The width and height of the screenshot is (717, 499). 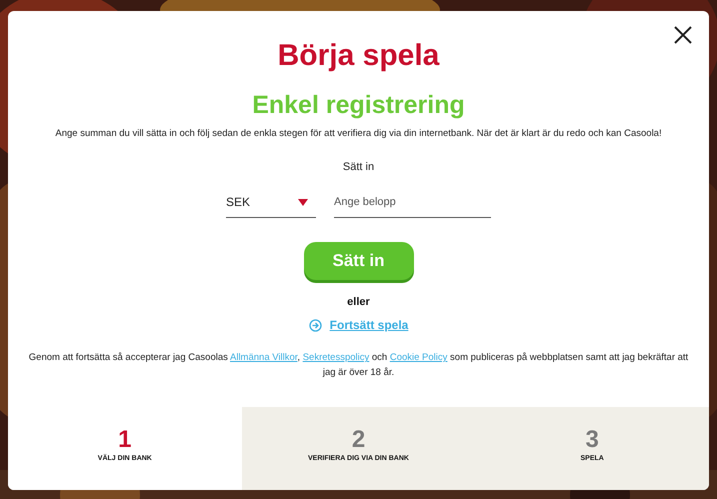 What do you see at coordinates (683, 35) in the screenshot?
I see `close-icon` at bounding box center [683, 35].